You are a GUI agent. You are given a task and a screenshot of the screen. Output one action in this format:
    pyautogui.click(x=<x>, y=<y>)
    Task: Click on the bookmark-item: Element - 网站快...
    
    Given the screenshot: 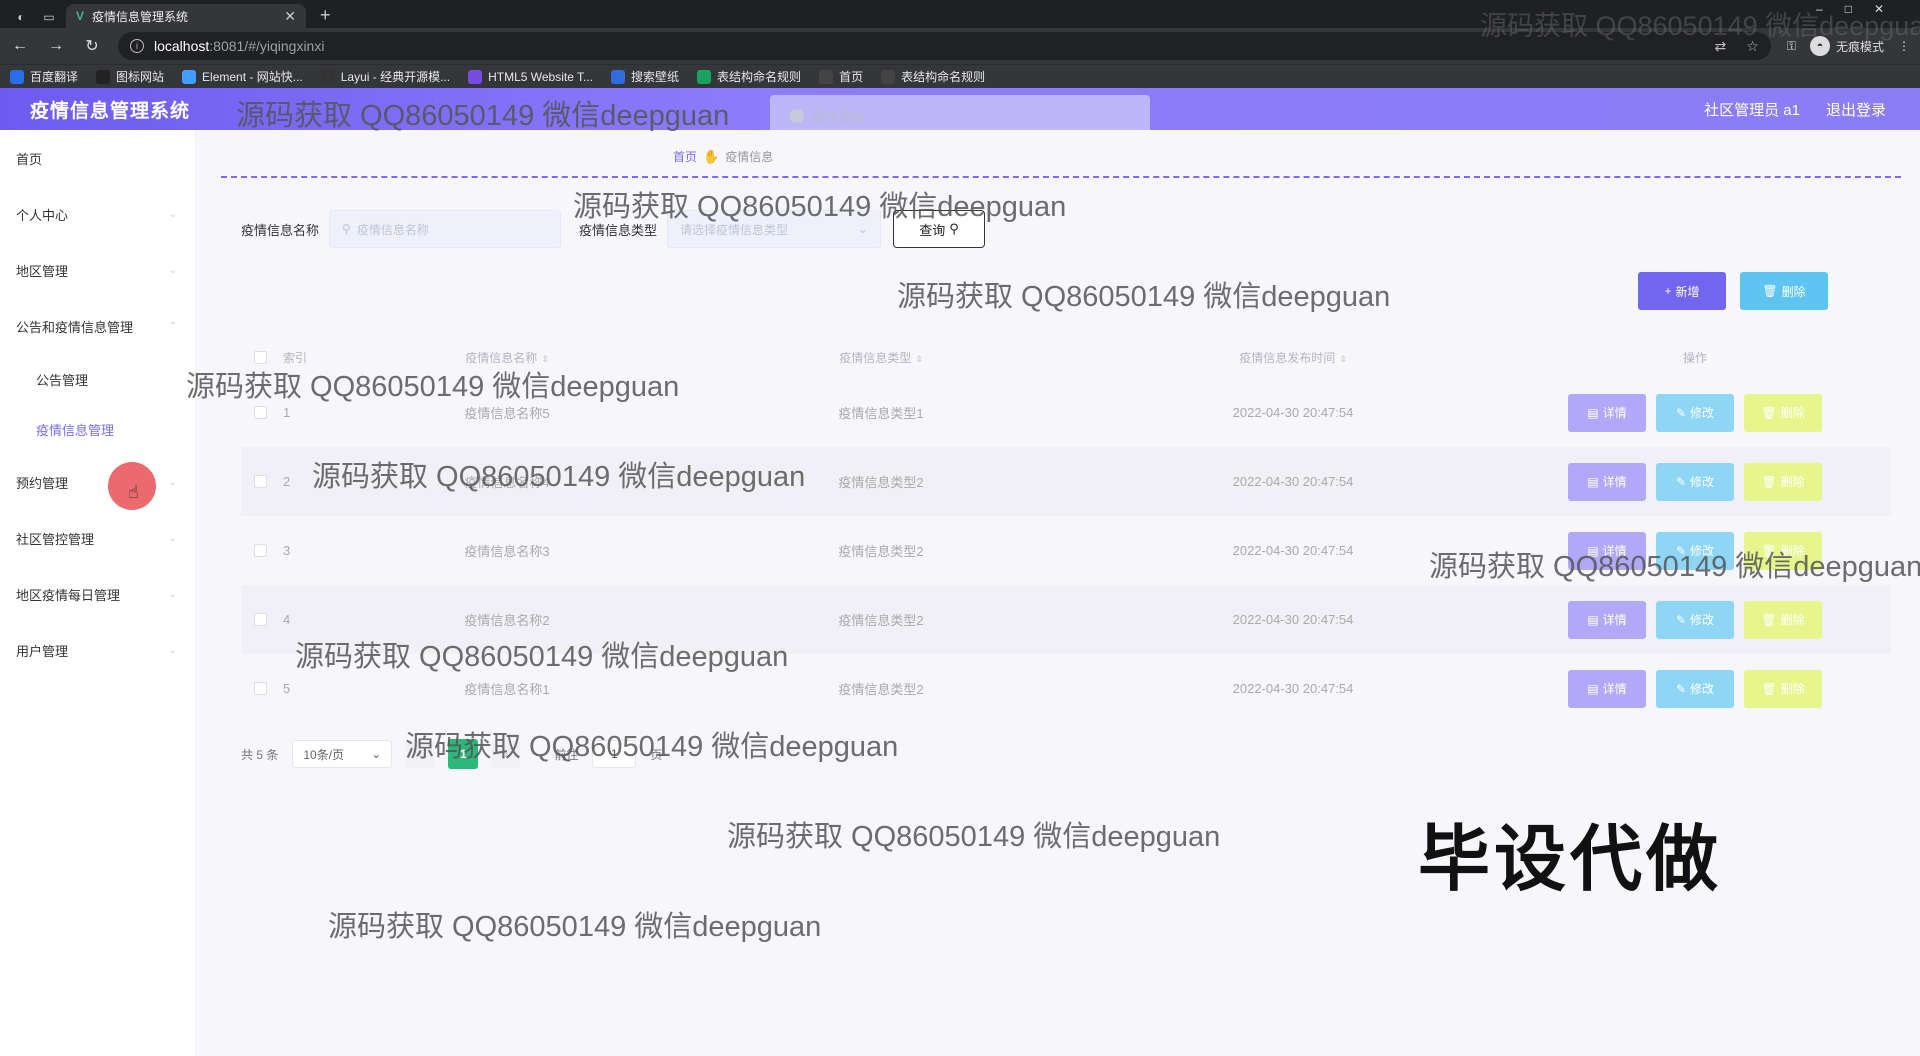 What is the action you would take?
    pyautogui.click(x=242, y=76)
    